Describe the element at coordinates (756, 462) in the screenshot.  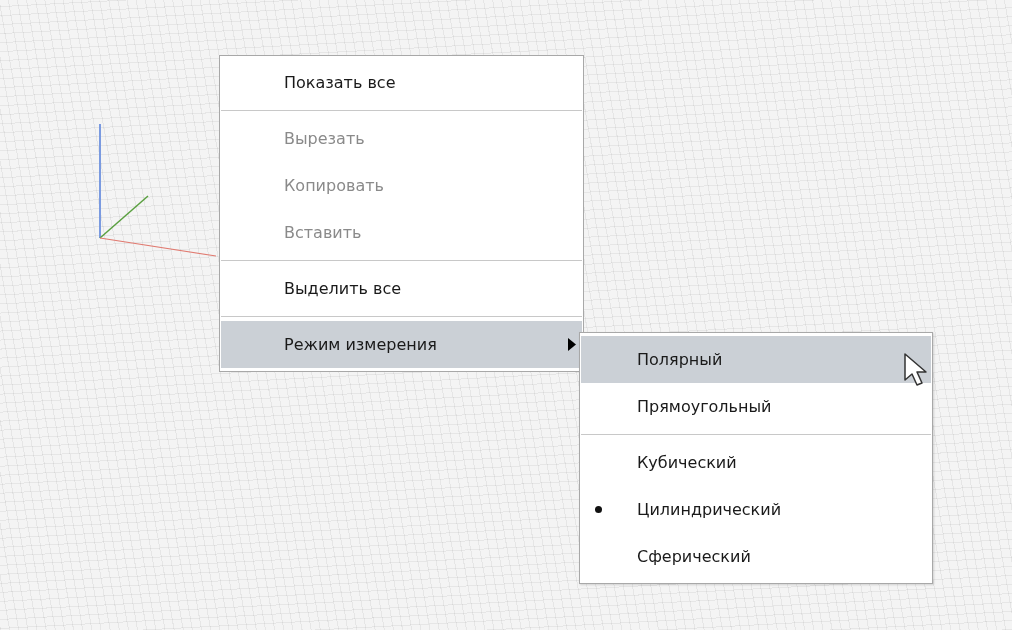
I see `menu-item: Кубический` at that location.